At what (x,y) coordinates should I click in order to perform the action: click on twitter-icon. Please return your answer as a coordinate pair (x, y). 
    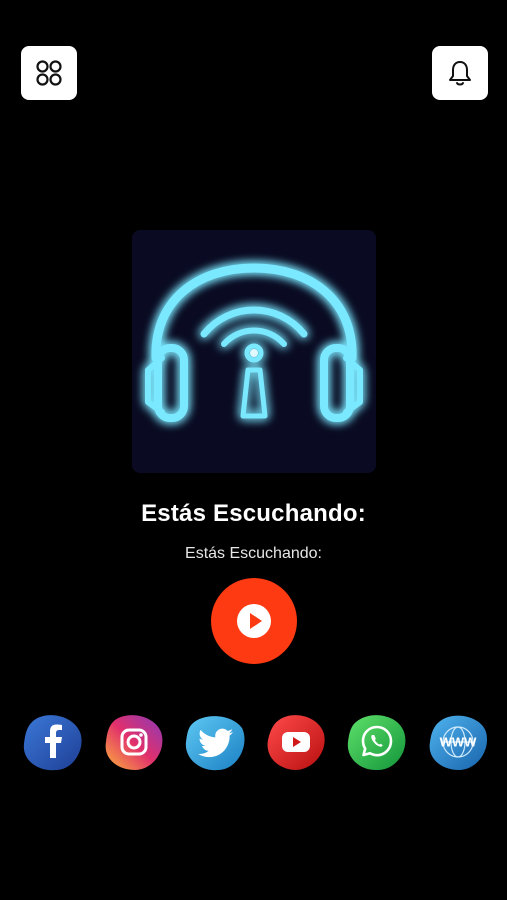
    Looking at the image, I should click on (215, 742).